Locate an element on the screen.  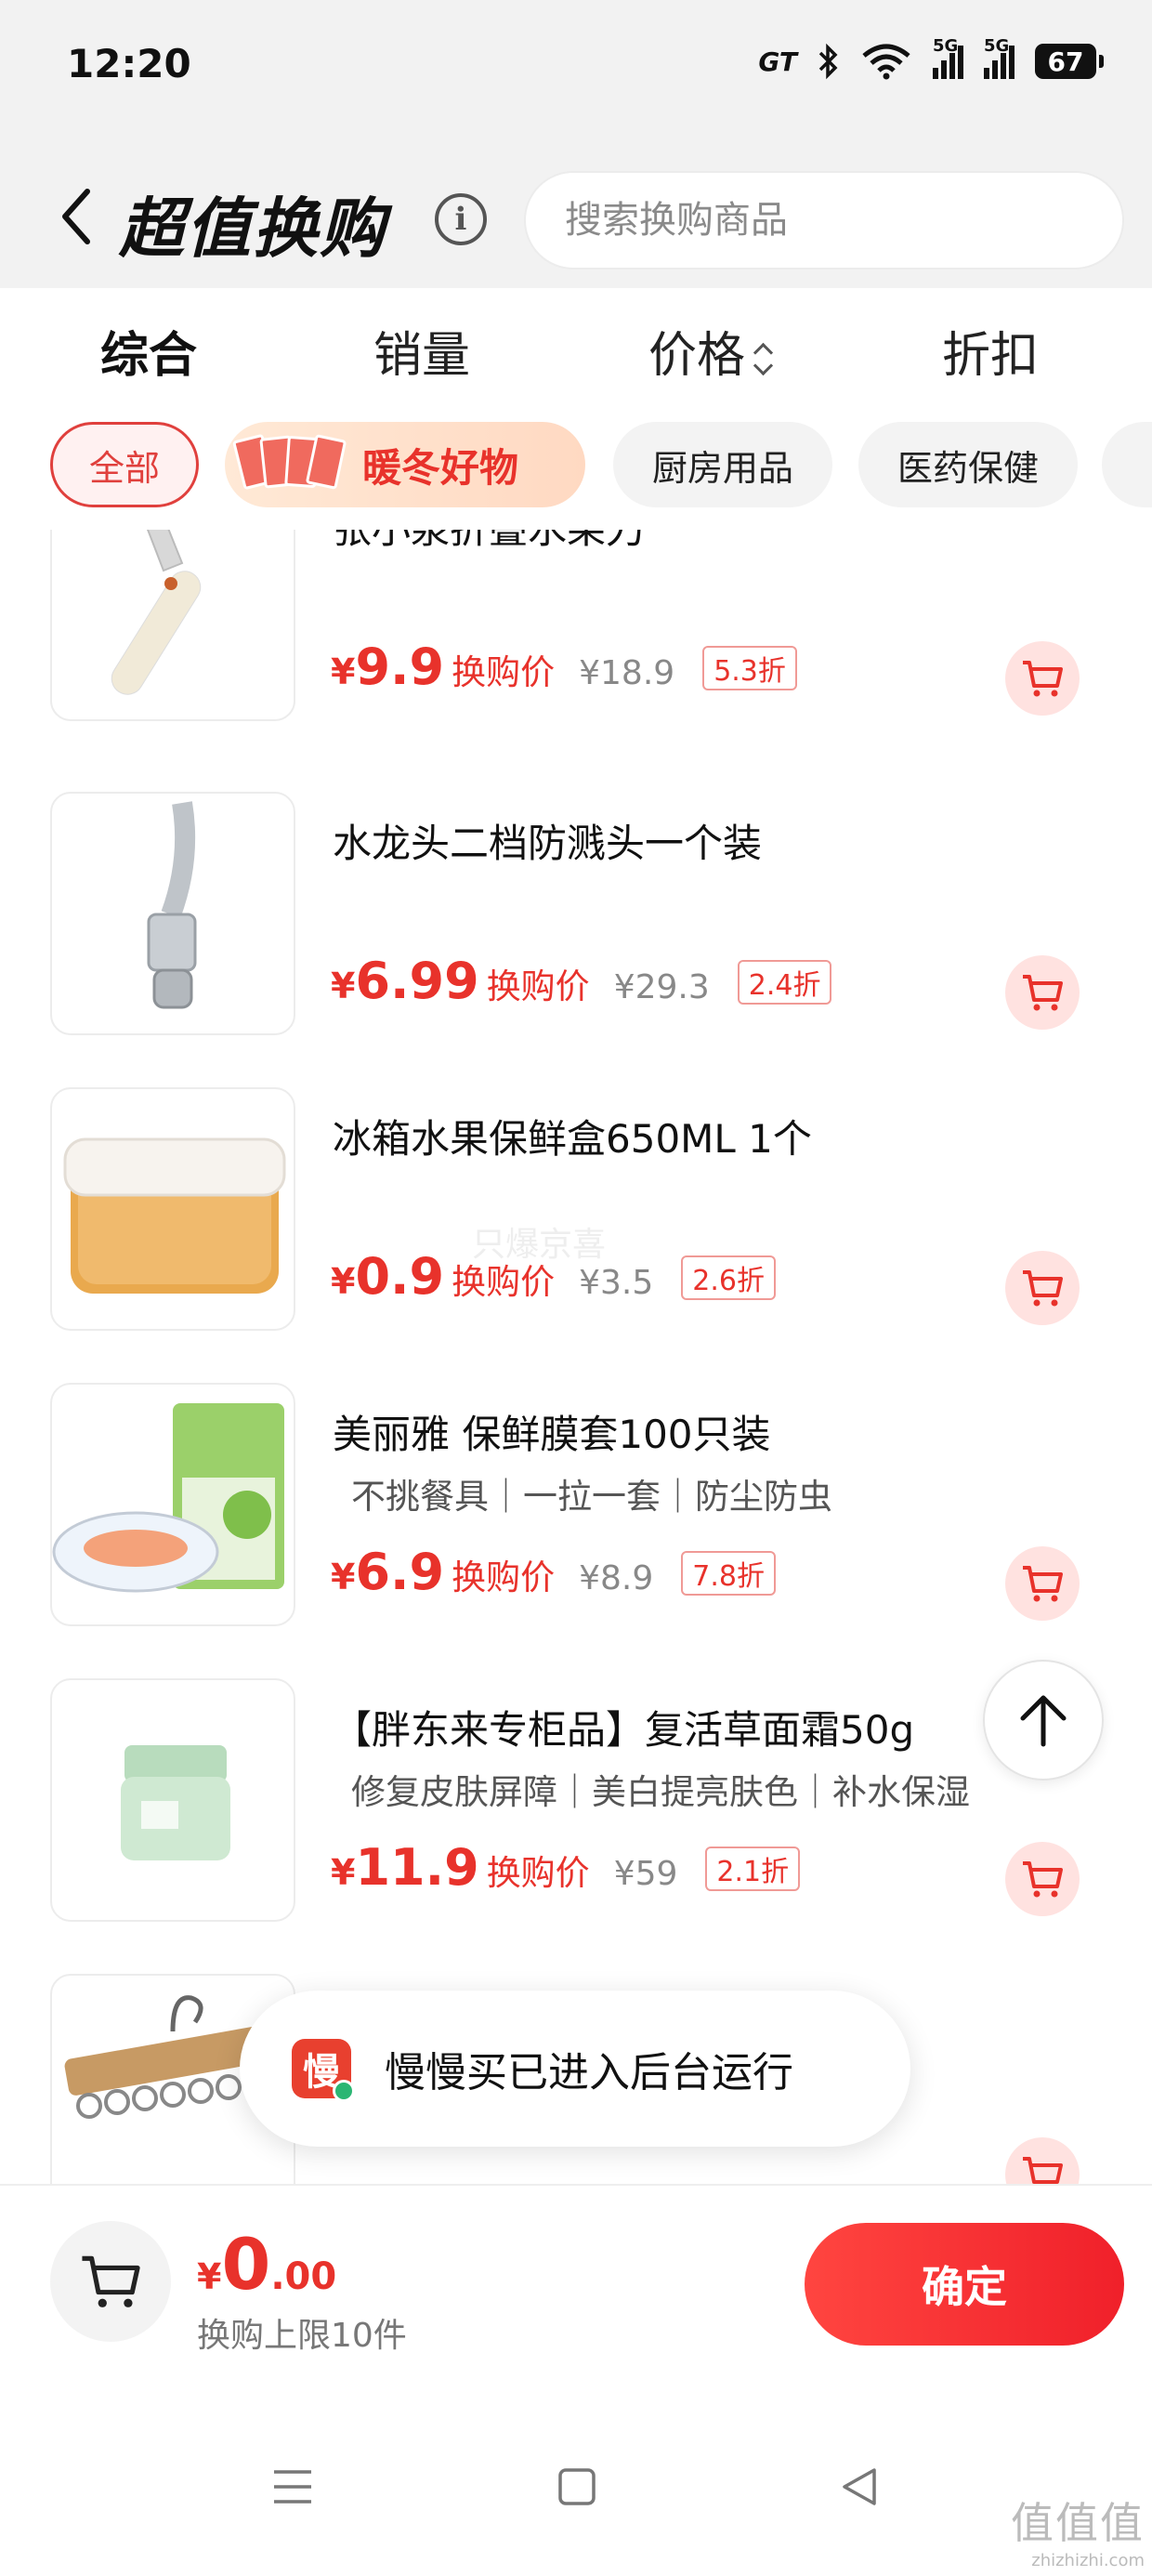
chip-all: 全部 is located at coordinates (124, 464).